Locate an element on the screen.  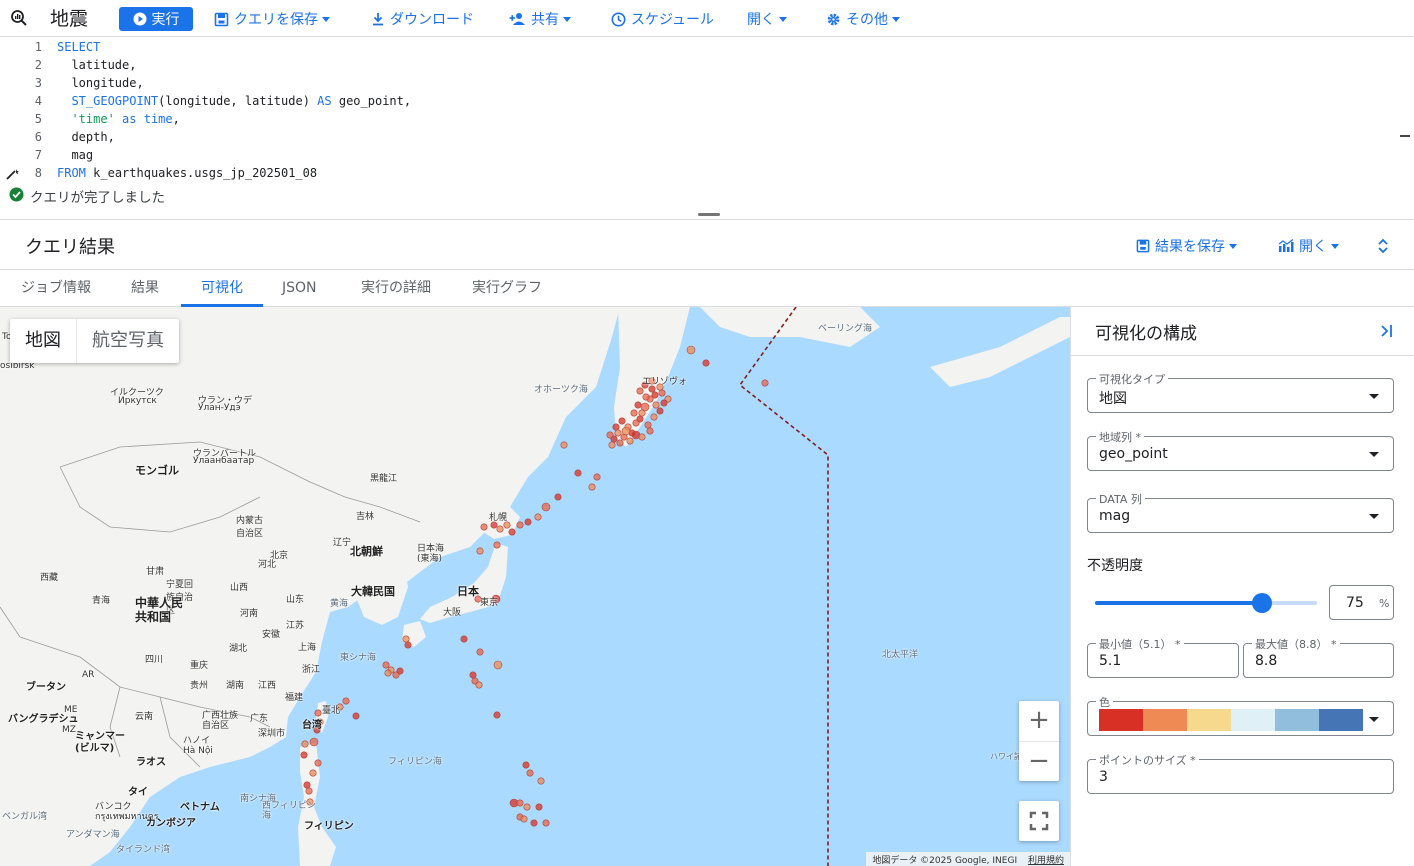
explore-button: 開く is located at coordinates (1308, 246).